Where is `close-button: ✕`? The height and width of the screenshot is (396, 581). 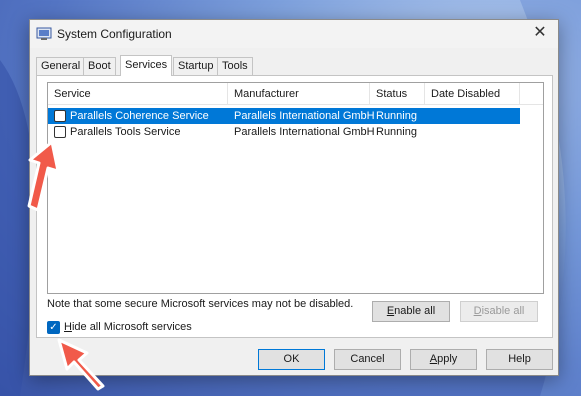 close-button: ✕ is located at coordinates (540, 33).